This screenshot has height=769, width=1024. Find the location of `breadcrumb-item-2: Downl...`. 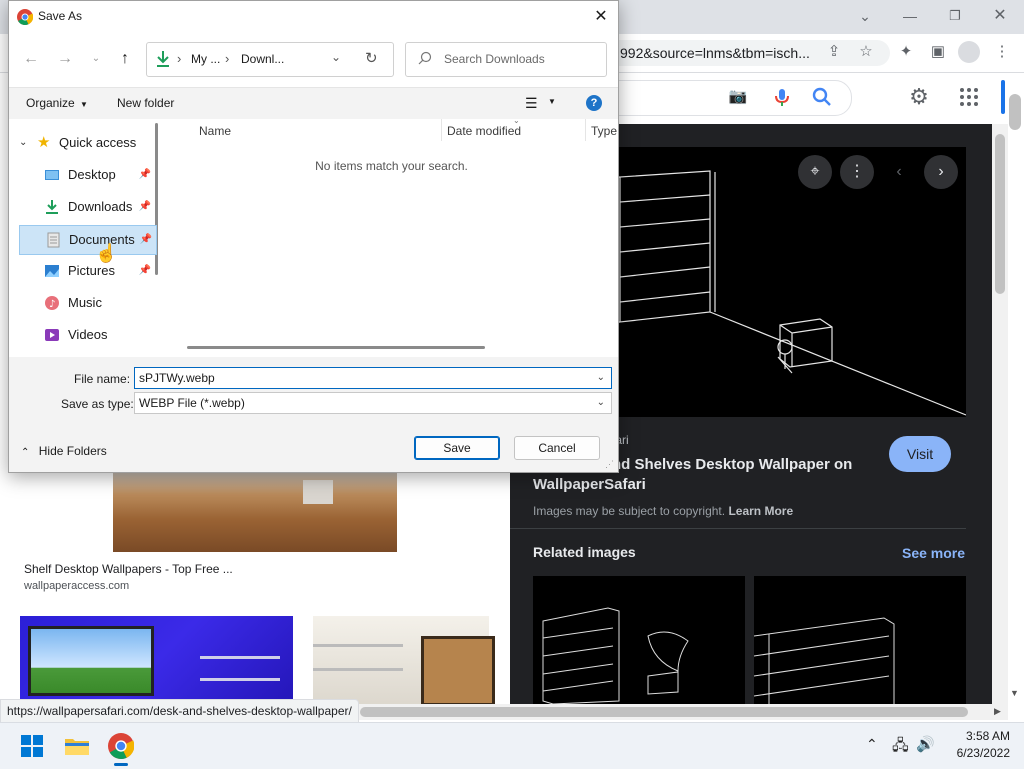

breadcrumb-item-2: Downl... is located at coordinates (262, 59).